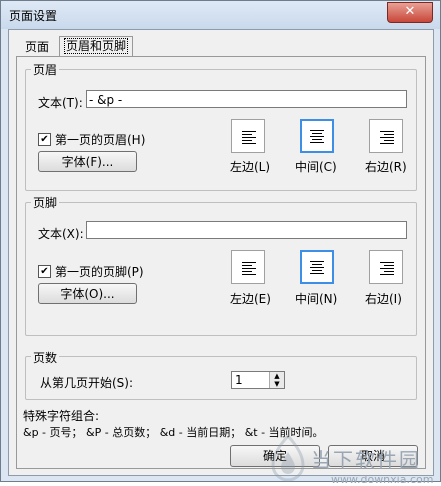 The width and height of the screenshot is (441, 486). What do you see at coordinates (239, 380) in the screenshot?
I see `start-page-value: 1` at bounding box center [239, 380].